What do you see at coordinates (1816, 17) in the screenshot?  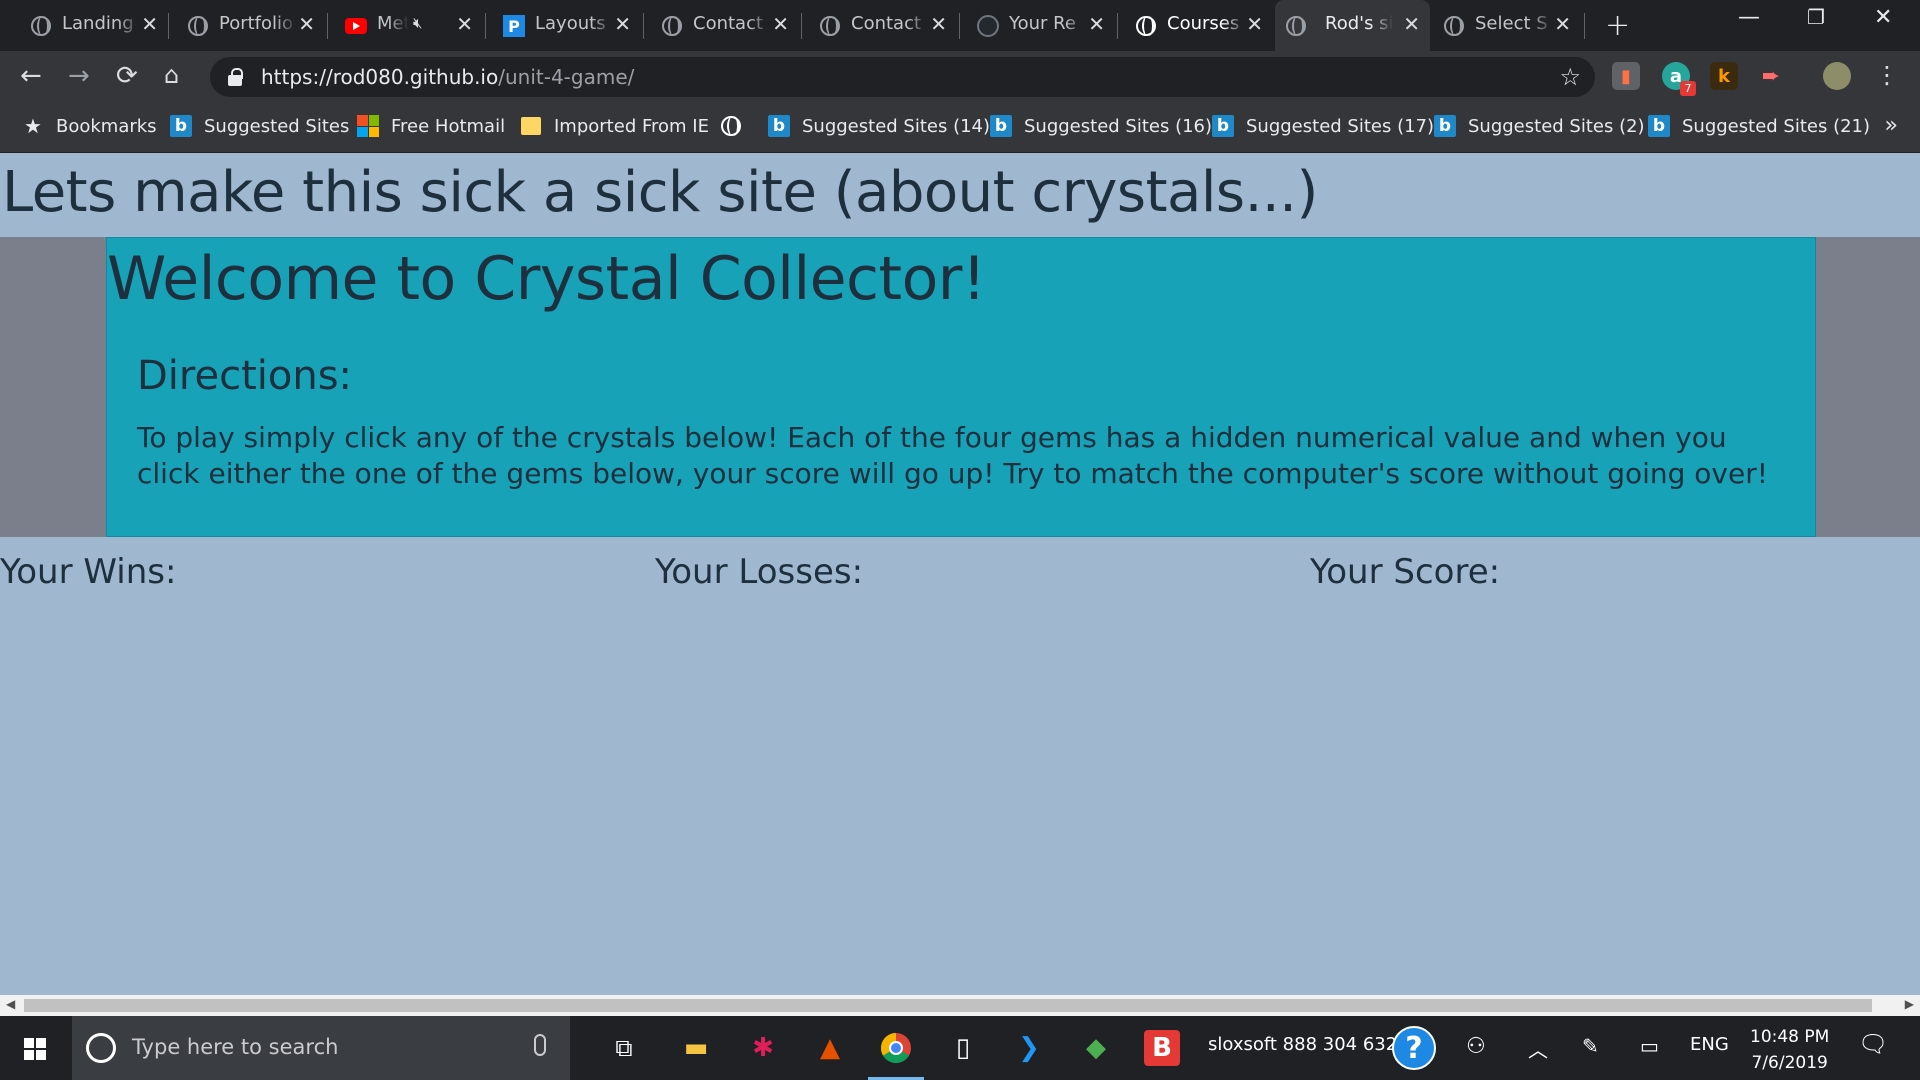 I see `restore-icon: ❐` at bounding box center [1816, 17].